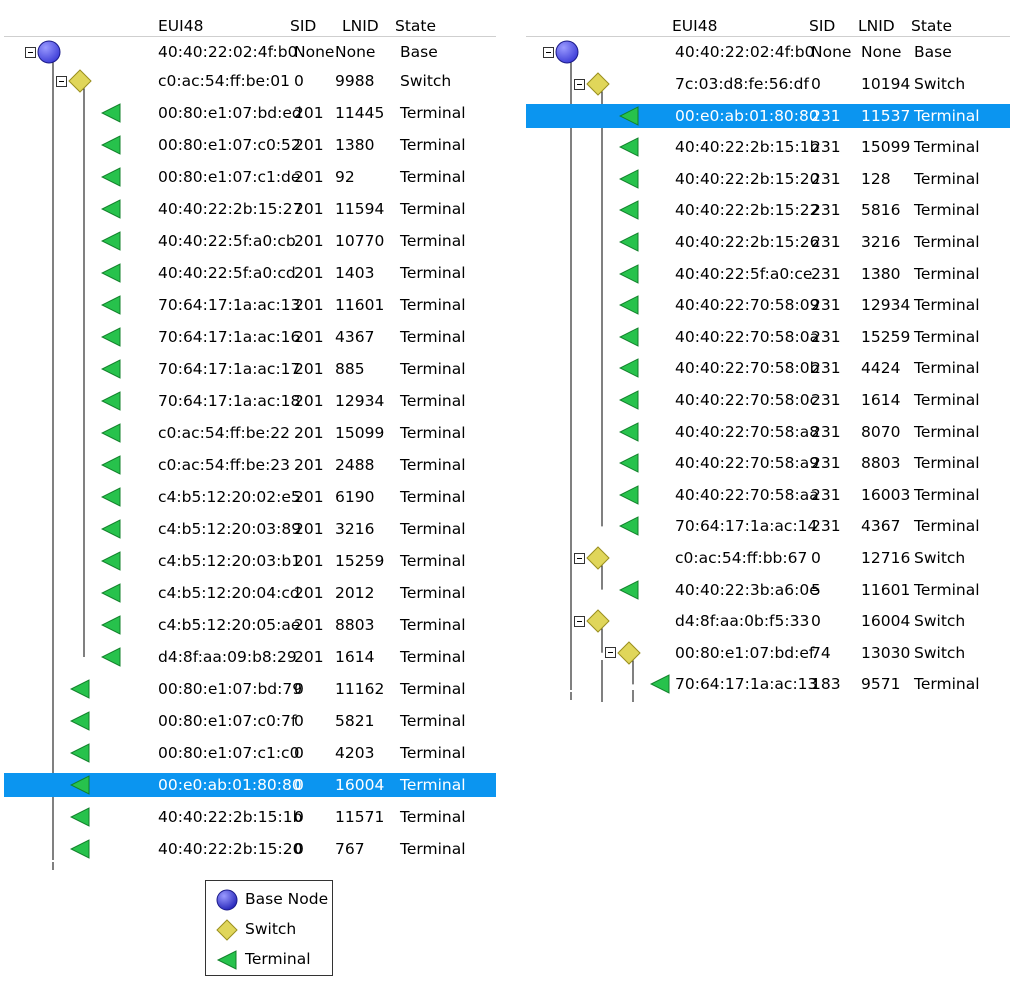 Image resolution: width=1024 pixels, height=984 pixels. Describe the element at coordinates (250, 561) in the screenshot. I see `tree-row: c4:b5:12:20:03:b1 201 15259 Terminal` at that location.